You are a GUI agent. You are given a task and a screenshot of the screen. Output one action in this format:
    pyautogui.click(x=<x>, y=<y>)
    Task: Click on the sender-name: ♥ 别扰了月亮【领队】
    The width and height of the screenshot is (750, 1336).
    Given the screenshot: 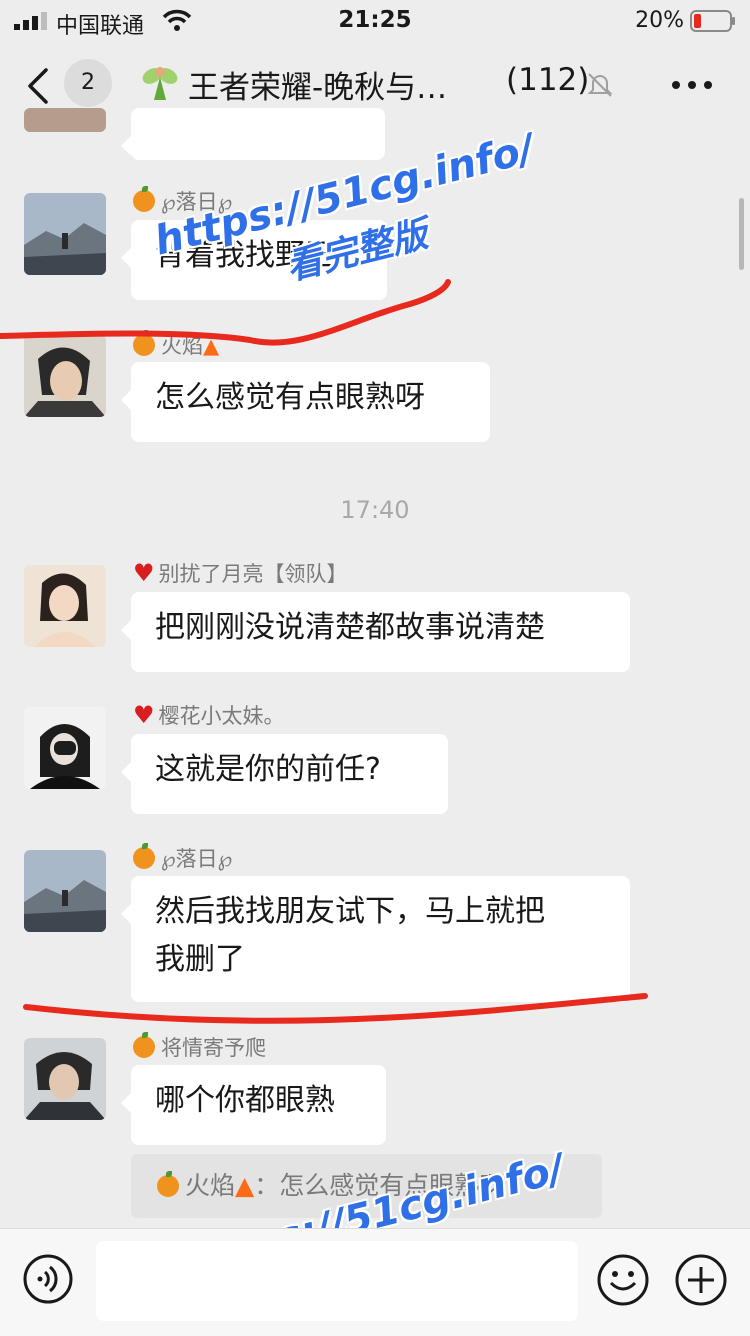 What is the action you would take?
    pyautogui.click(x=240, y=573)
    